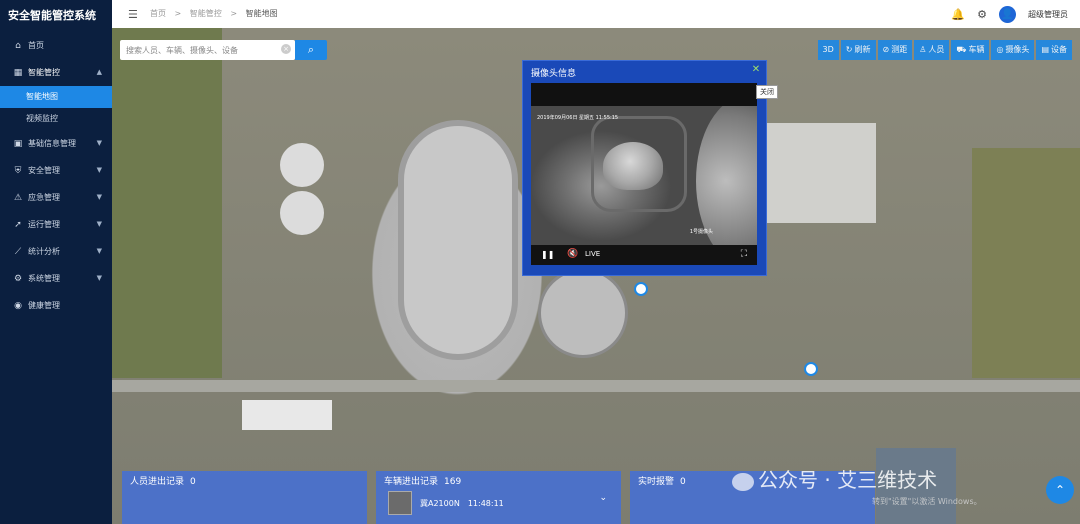 The image size is (1080, 524). I want to click on sidebar-item-health: ◉ 健康管理, so click(56, 305).